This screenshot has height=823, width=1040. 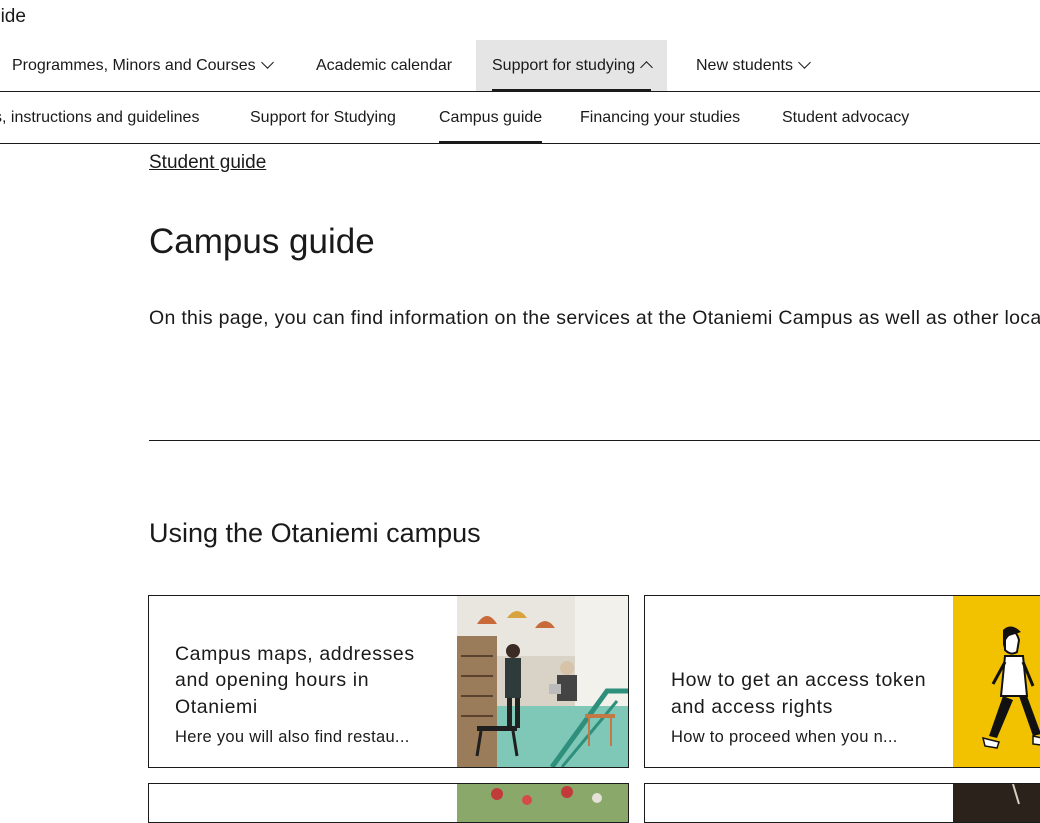 What do you see at coordinates (207, 163) in the screenshot?
I see `breadcrumb-student-guide: Student guide` at bounding box center [207, 163].